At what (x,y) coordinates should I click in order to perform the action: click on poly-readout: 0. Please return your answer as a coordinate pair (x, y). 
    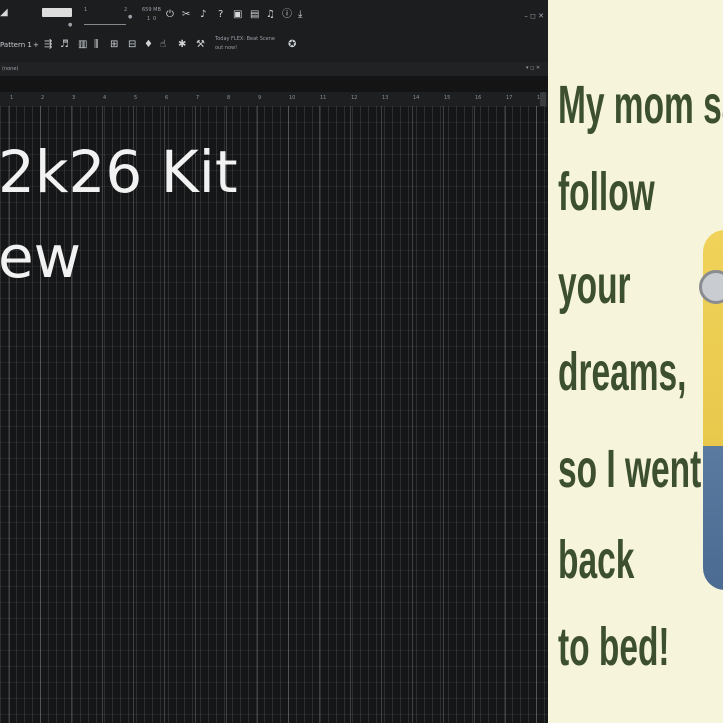
    Looking at the image, I should click on (155, 19).